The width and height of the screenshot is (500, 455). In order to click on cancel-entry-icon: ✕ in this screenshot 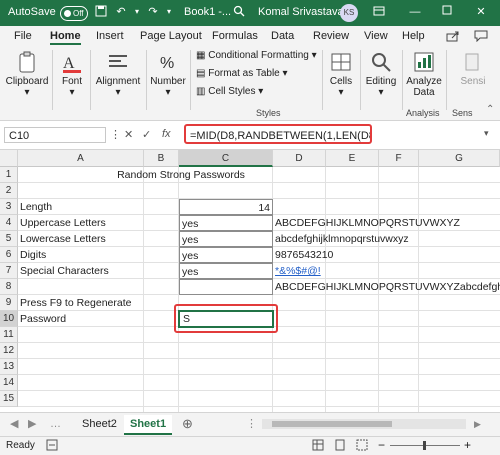, I will do `click(128, 134)`.